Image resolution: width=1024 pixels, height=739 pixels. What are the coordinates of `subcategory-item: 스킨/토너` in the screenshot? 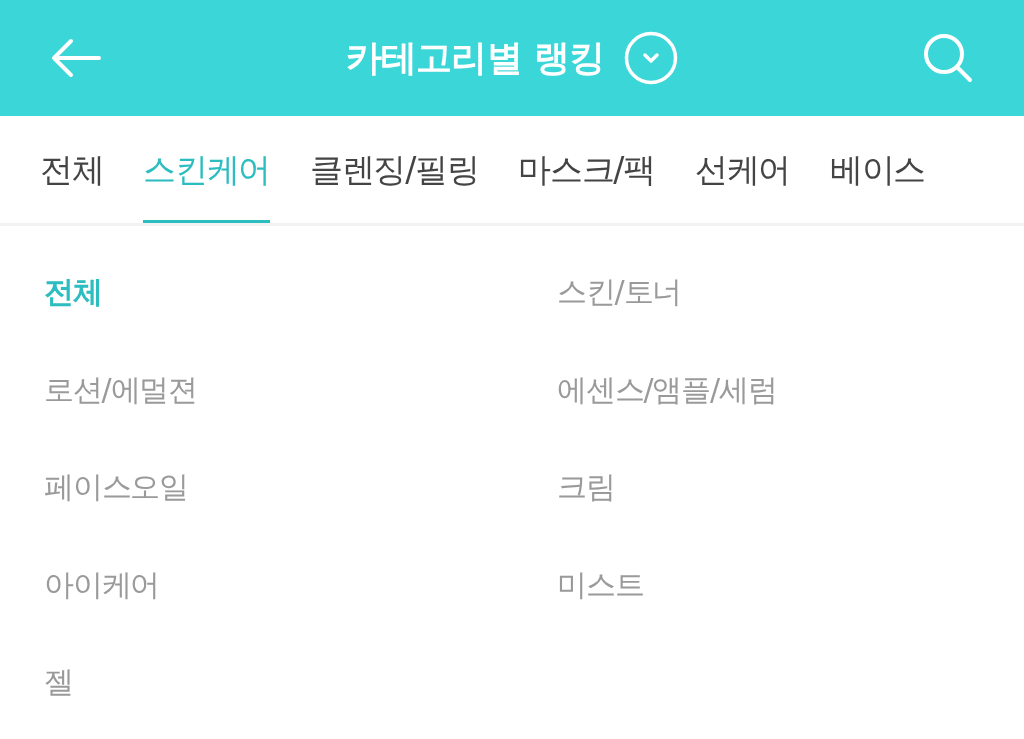 It's located at (619, 292).